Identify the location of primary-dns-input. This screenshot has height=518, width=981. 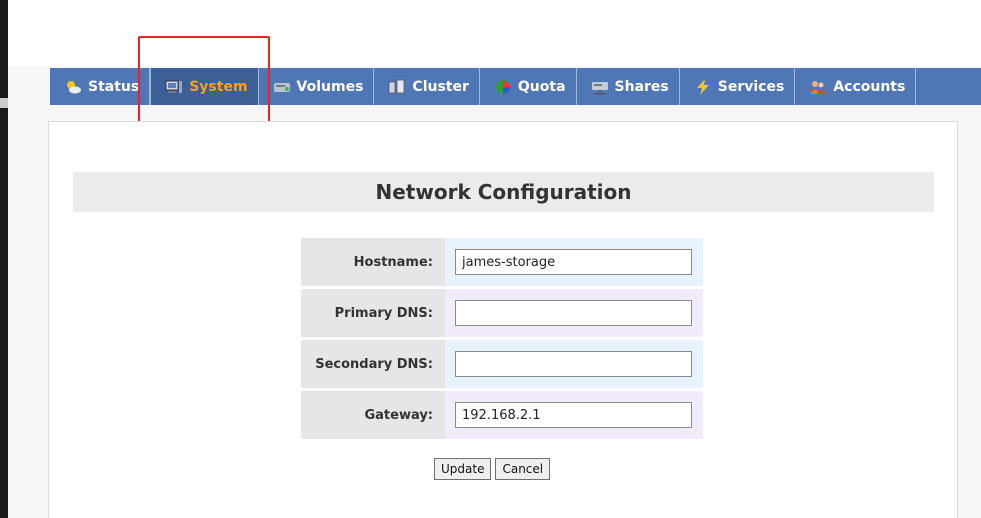
(573, 313).